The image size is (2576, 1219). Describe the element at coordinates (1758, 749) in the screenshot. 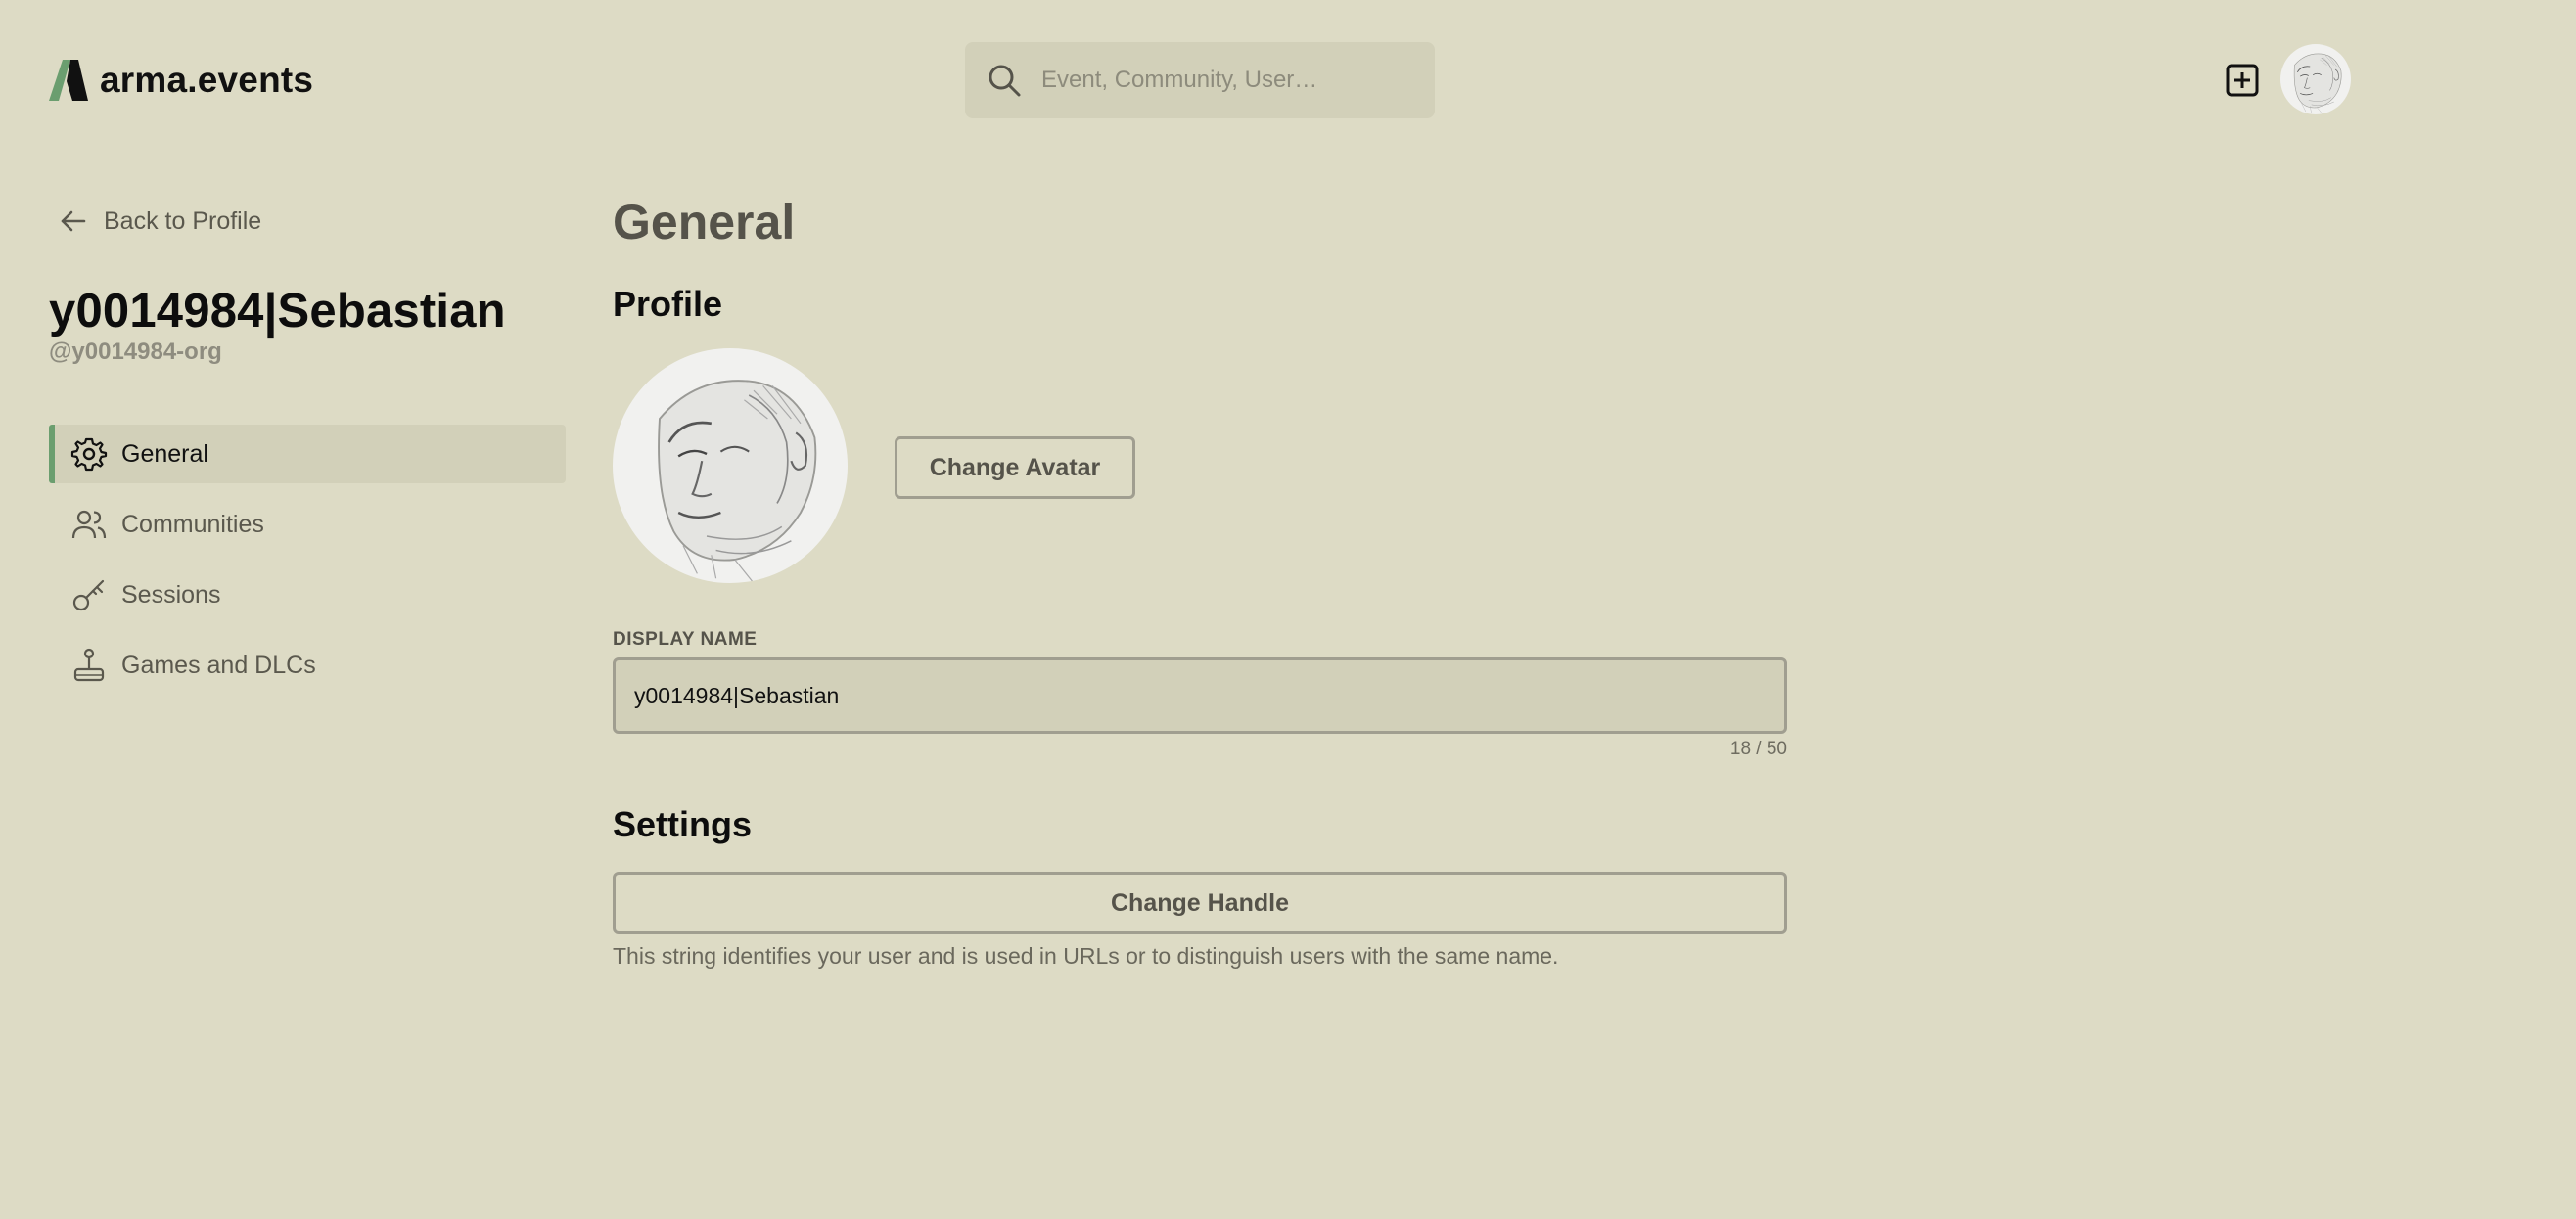

I see `display-name-char-count: 18 / 50` at that location.